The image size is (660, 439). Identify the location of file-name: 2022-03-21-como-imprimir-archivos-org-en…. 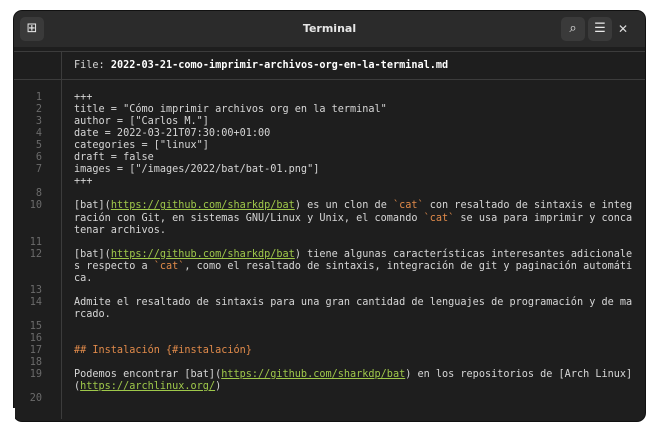
(279, 65).